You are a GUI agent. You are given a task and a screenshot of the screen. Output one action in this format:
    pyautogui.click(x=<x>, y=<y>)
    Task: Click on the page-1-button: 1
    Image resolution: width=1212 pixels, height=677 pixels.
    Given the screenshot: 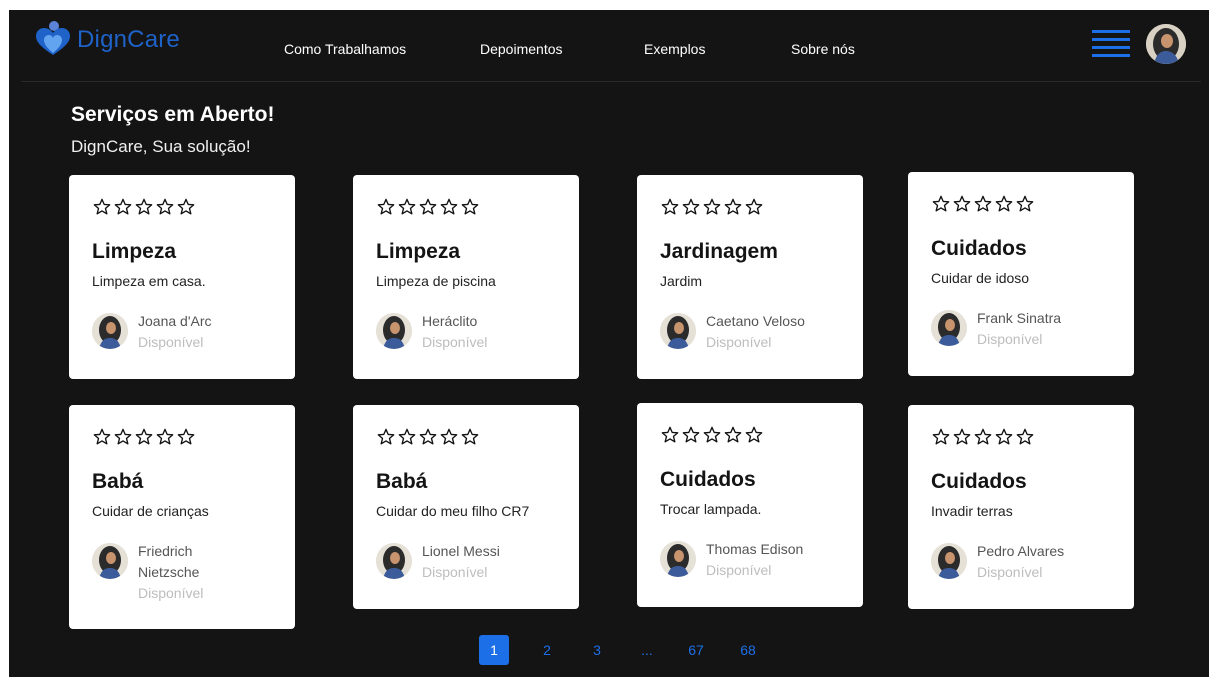 What is the action you would take?
    pyautogui.click(x=494, y=650)
    